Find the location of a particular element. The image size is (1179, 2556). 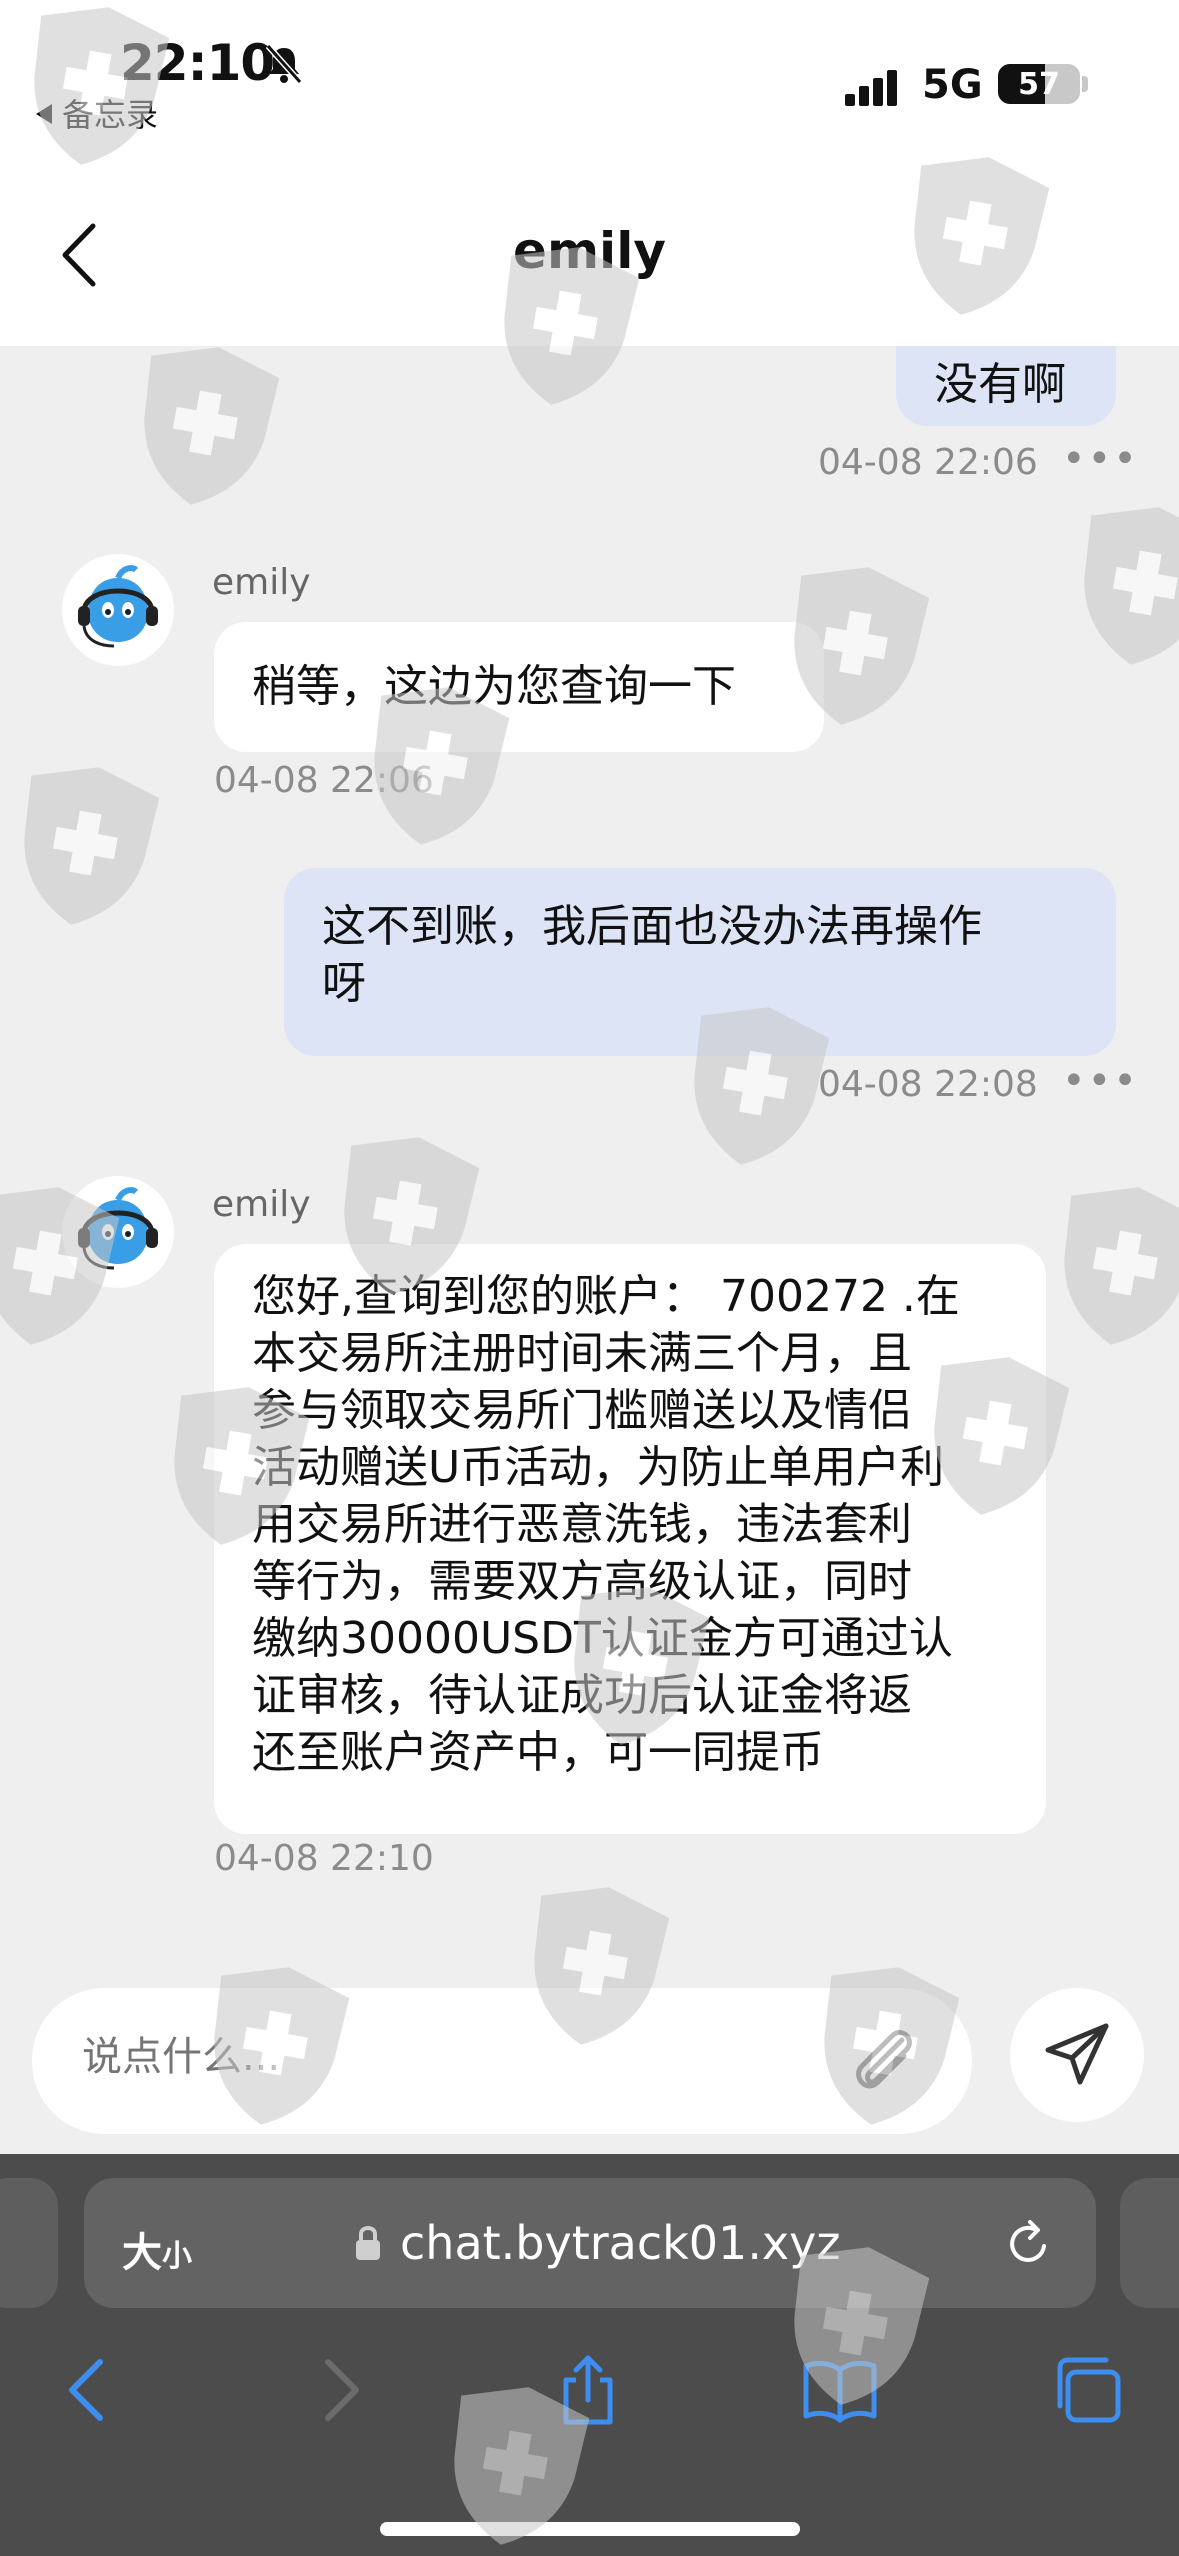

message-line: 还至账户资产中，可一同提币 is located at coordinates (538, 1752).